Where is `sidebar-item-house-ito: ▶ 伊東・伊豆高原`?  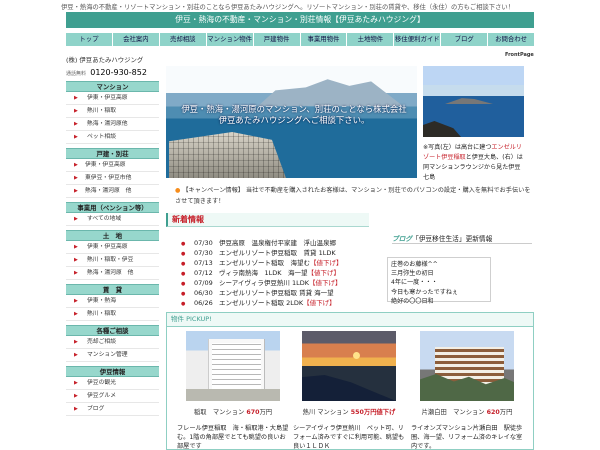
sidebar-item-house-ito: ▶ 伊東・伊豆高原 is located at coordinates (112, 165).